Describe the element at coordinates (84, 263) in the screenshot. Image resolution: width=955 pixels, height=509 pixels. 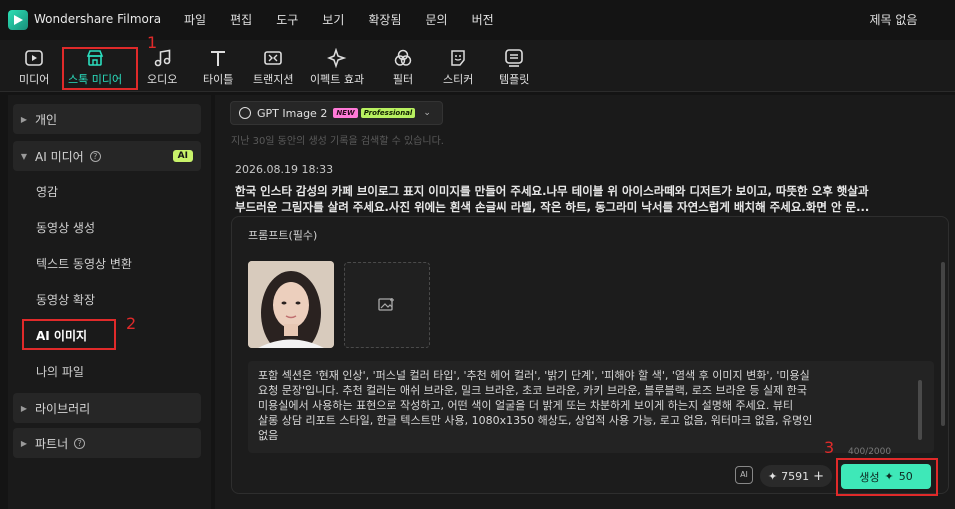
I see `sidebar-item-text-to-video: 텍스트 동영상 변환` at that location.